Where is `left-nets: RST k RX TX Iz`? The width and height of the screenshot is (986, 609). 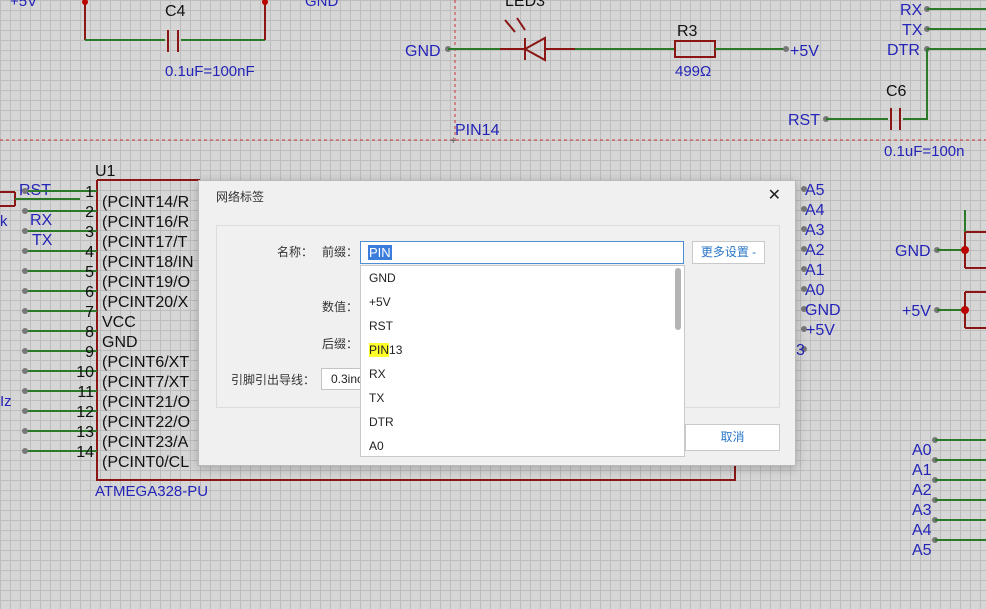
left-nets: RST k RX TX Iz is located at coordinates (40, 296).